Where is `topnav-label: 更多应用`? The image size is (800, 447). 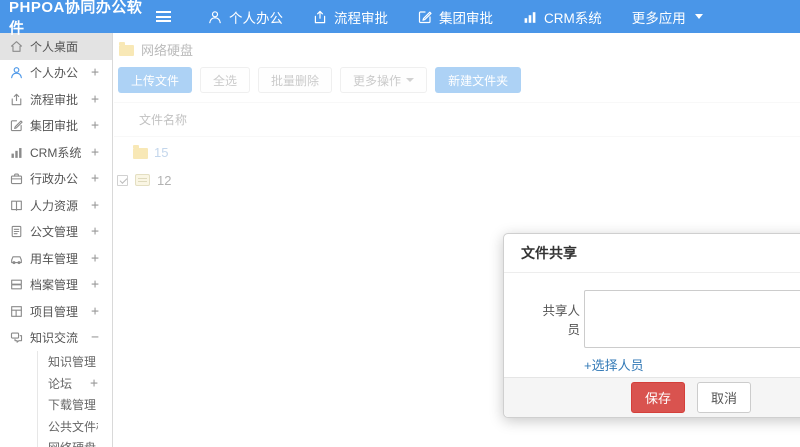
topnav-label: 更多应用 is located at coordinates (658, 18).